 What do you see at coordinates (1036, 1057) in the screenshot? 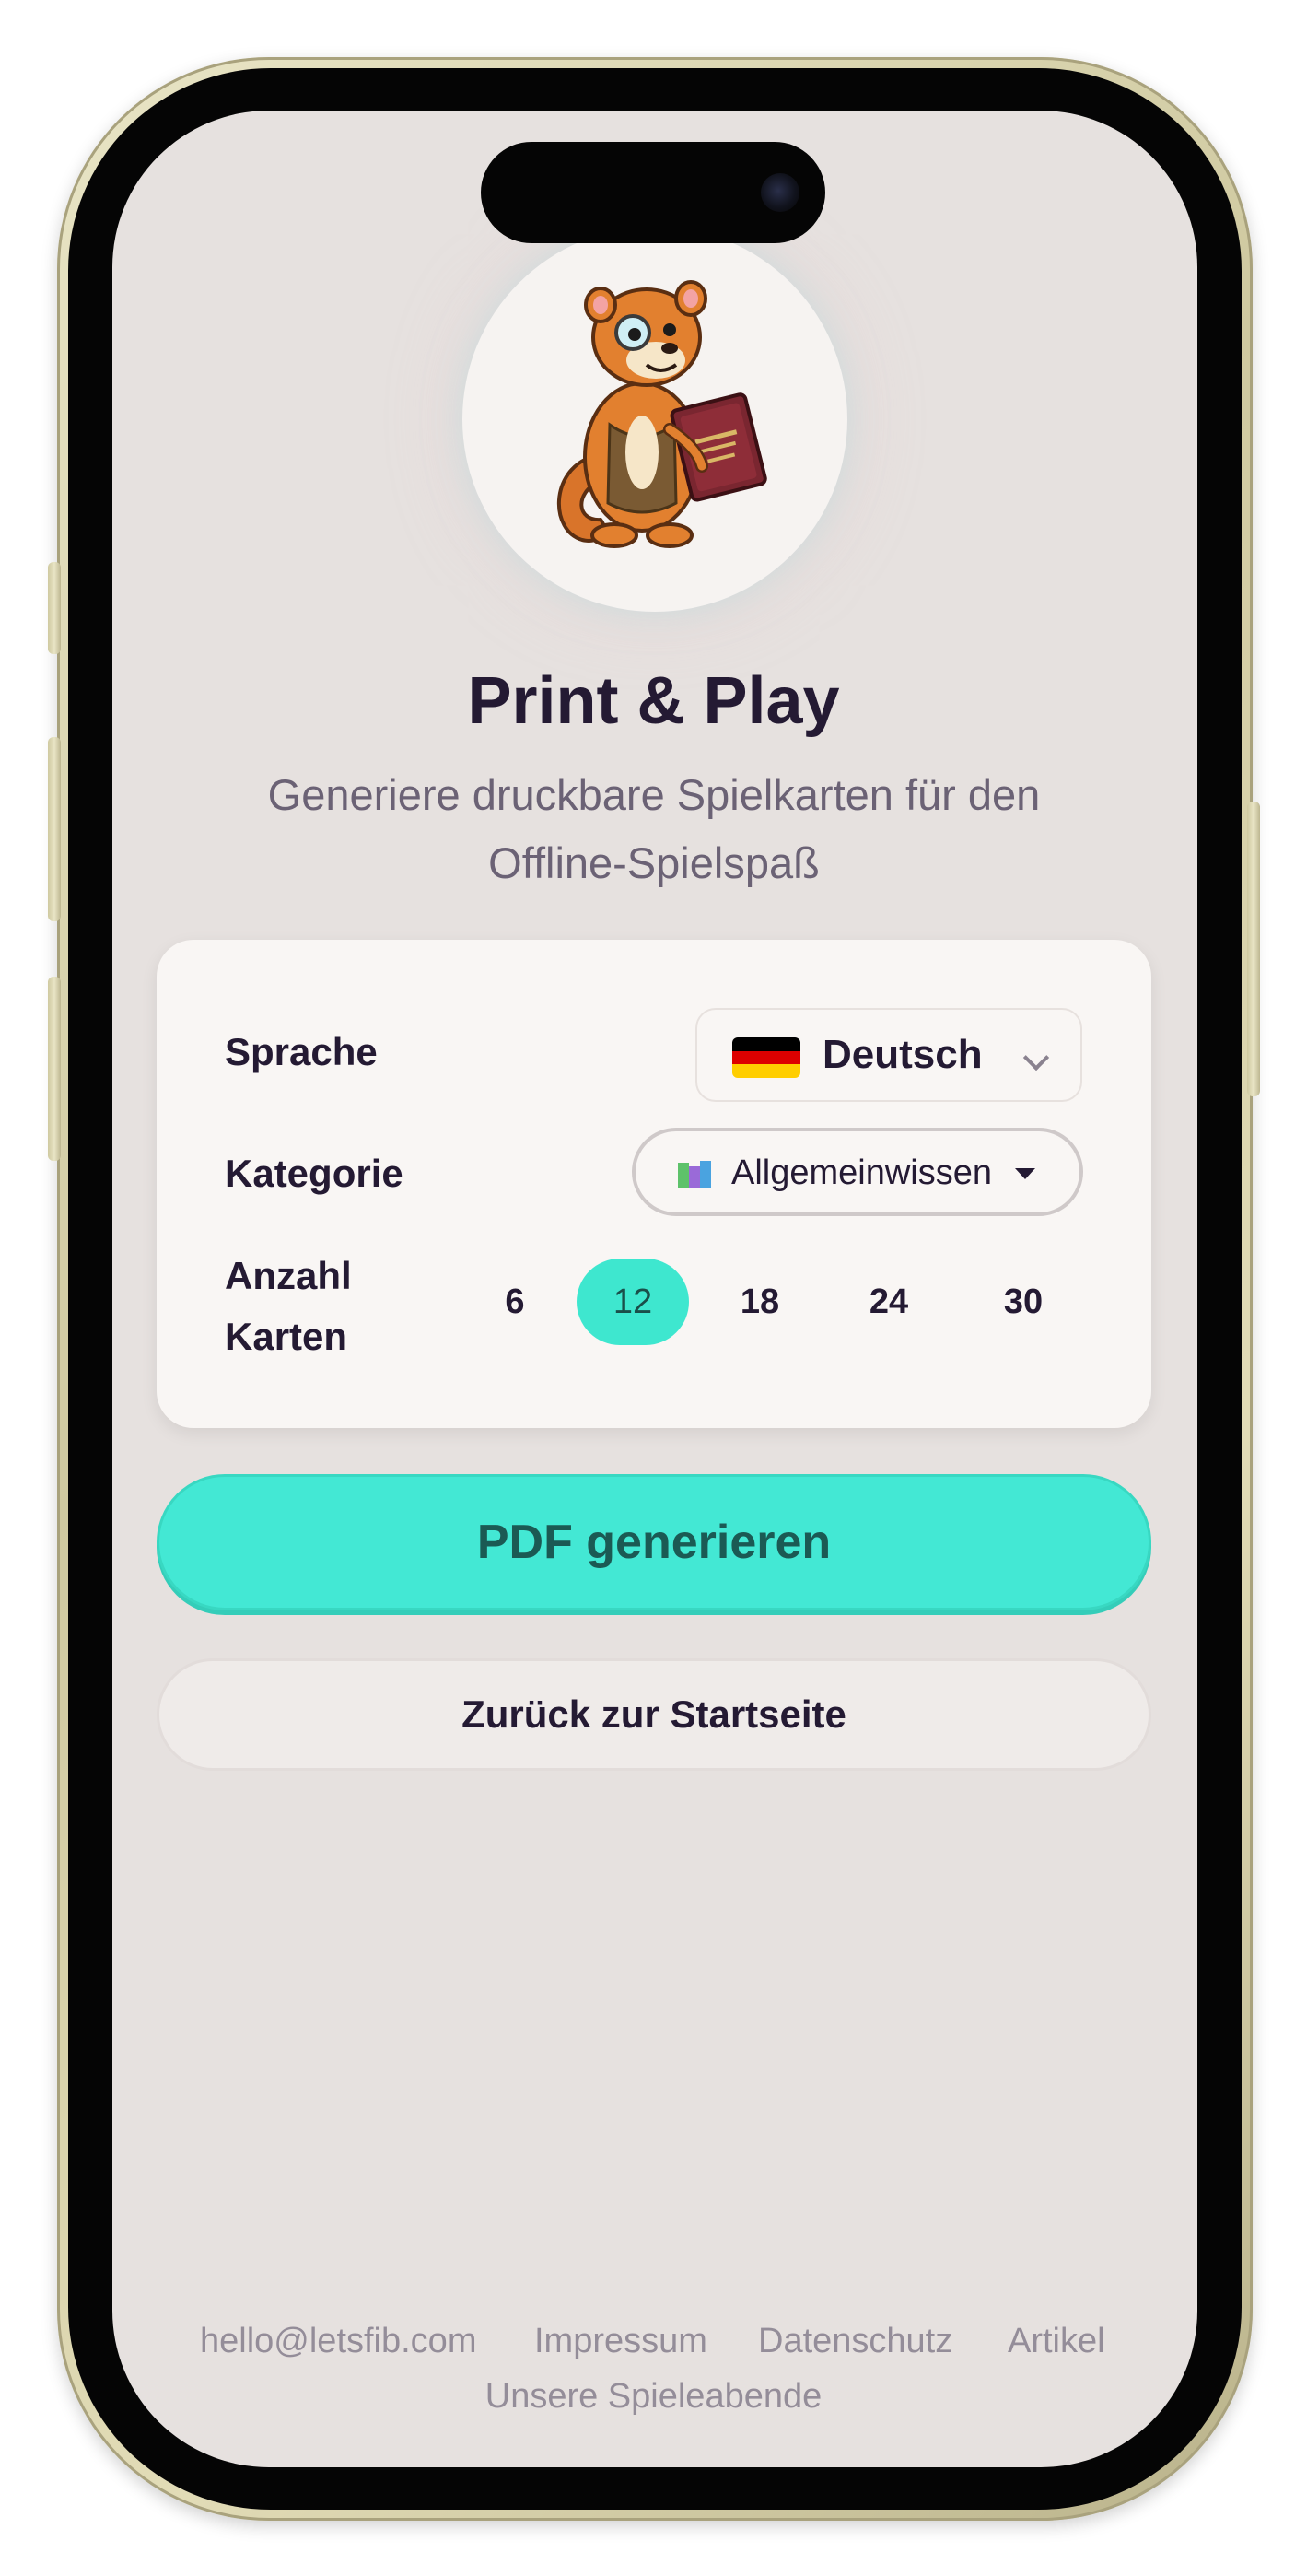
I see `chevron-down-icon` at bounding box center [1036, 1057].